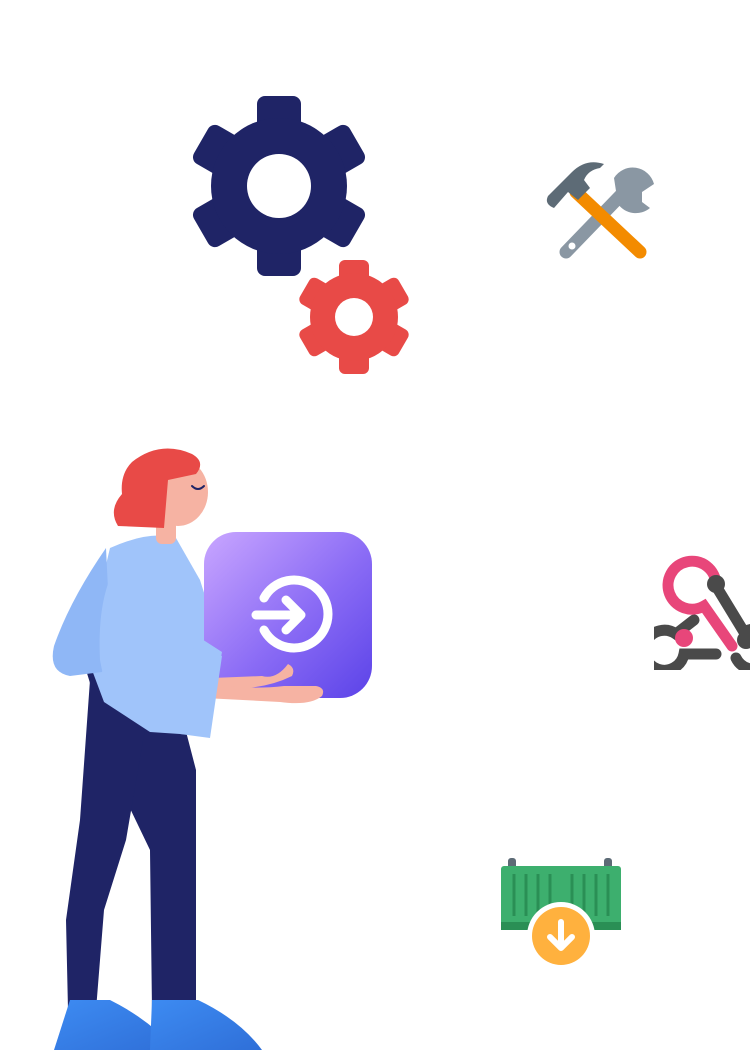  What do you see at coordinates (702, 612) in the screenshot?
I see `webhook-icon` at bounding box center [702, 612].